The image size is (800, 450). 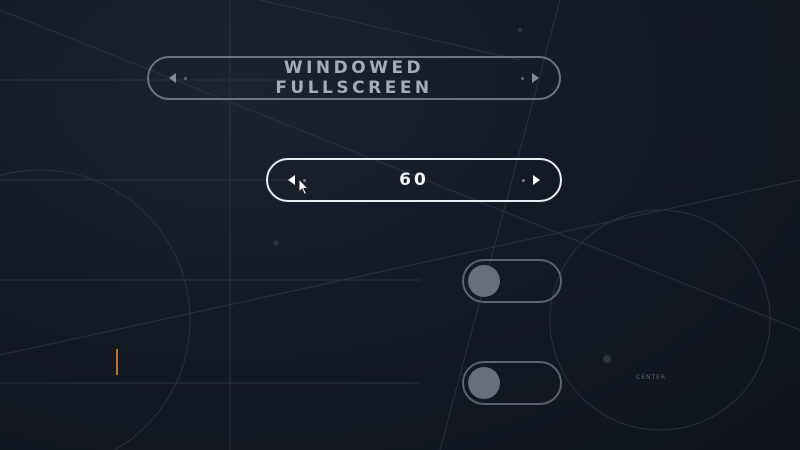 I want to click on fps-limit-next-button, so click(x=531, y=180).